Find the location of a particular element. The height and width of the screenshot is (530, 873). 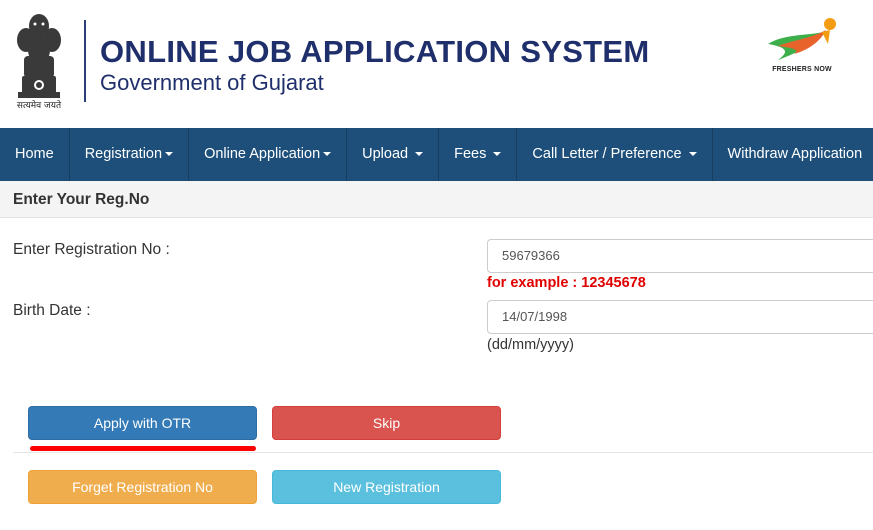

form-heading-bar: Enter Your Reg.No is located at coordinates (436, 199).